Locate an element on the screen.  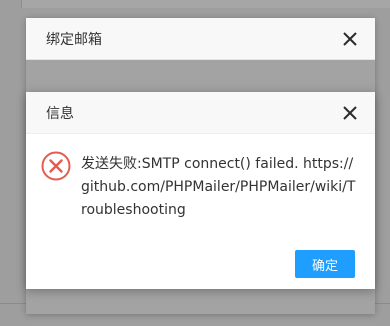
ok-button: 确定 is located at coordinates (325, 264).